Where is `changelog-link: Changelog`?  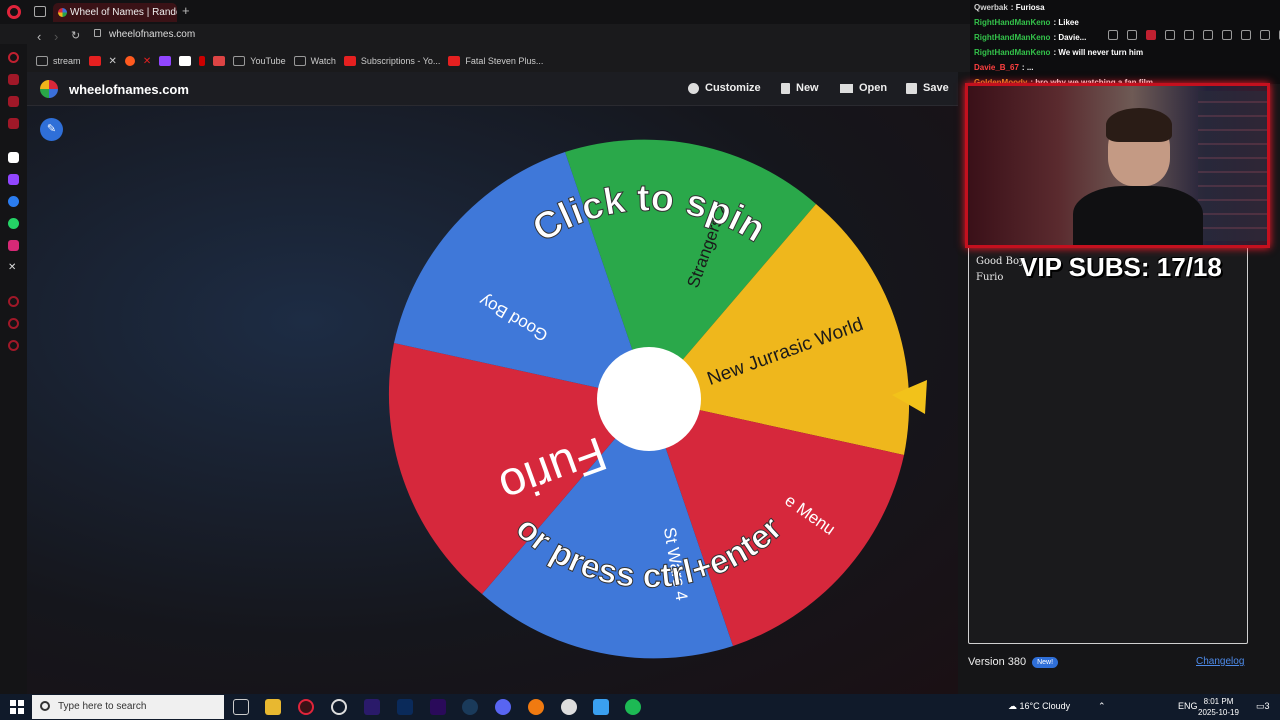 changelog-link: Changelog is located at coordinates (1220, 661).